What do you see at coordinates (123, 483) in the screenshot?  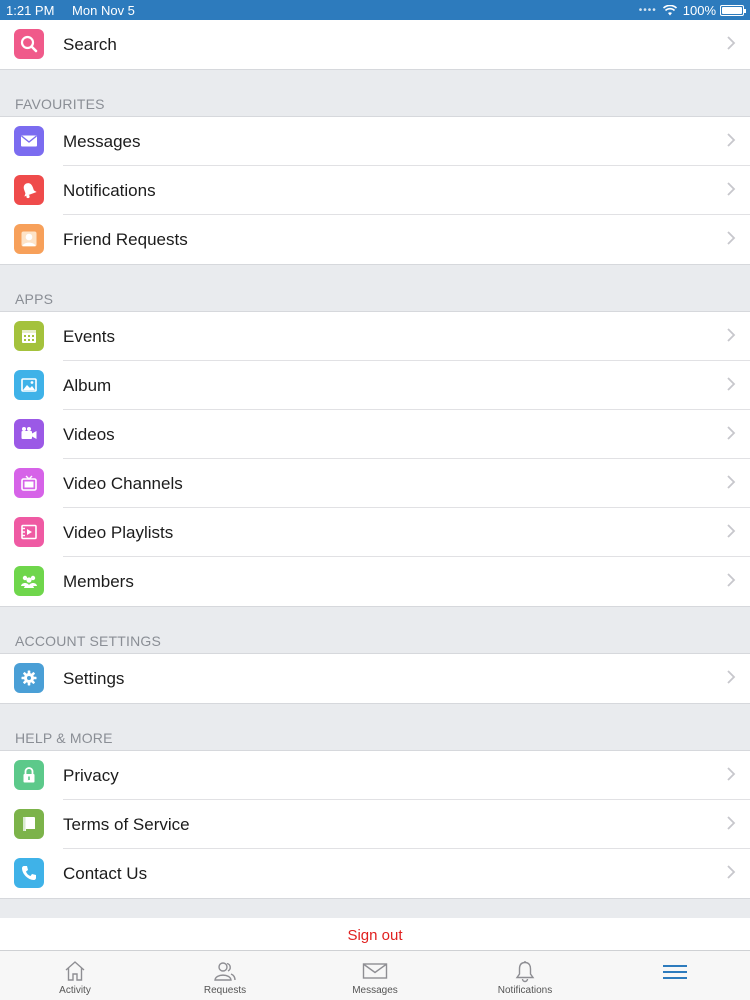 I see `menu-item-label: Video Channels` at bounding box center [123, 483].